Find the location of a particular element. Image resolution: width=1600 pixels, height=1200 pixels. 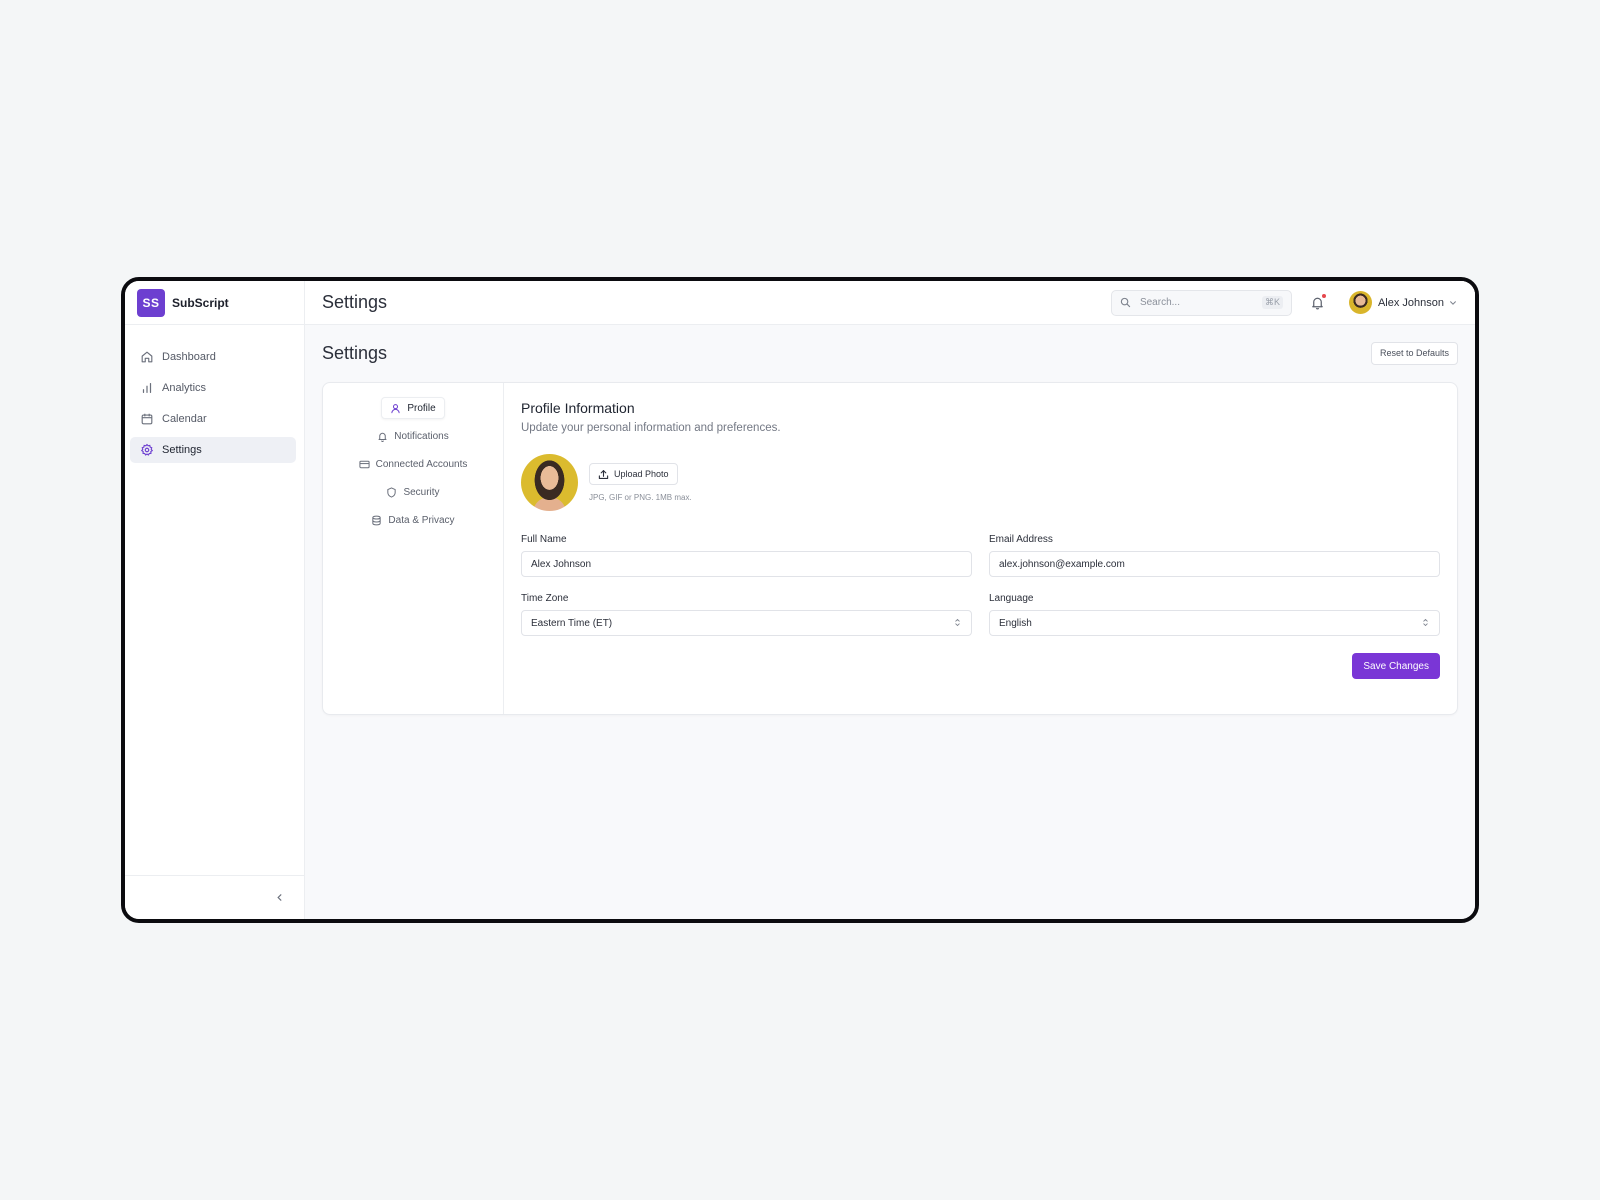

tab-label: Notifications is located at coordinates (421, 436).